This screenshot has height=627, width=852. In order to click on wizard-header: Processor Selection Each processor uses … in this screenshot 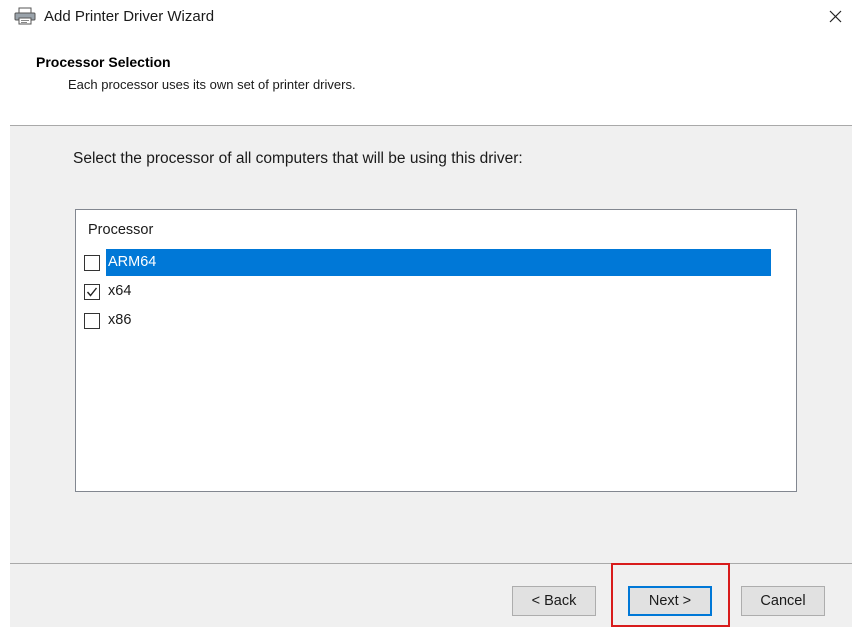, I will do `click(426, 79)`.